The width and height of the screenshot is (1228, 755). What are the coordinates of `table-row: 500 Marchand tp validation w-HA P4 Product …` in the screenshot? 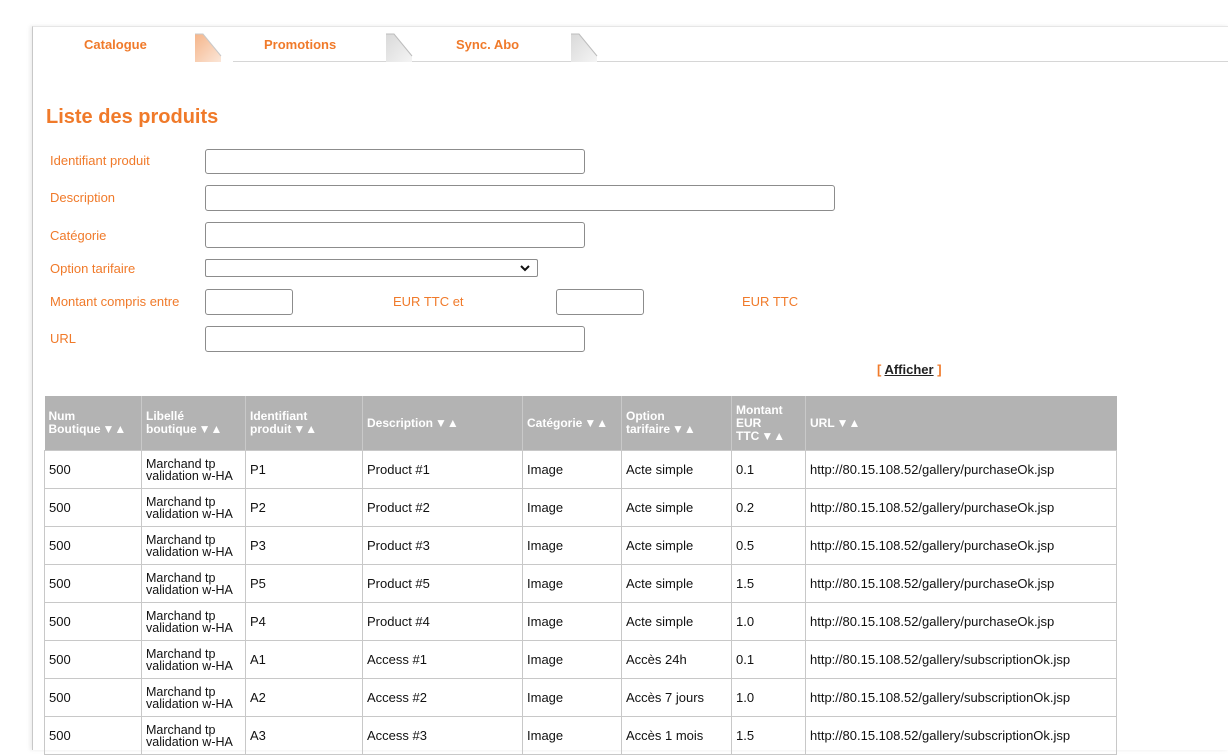 It's located at (580, 621).